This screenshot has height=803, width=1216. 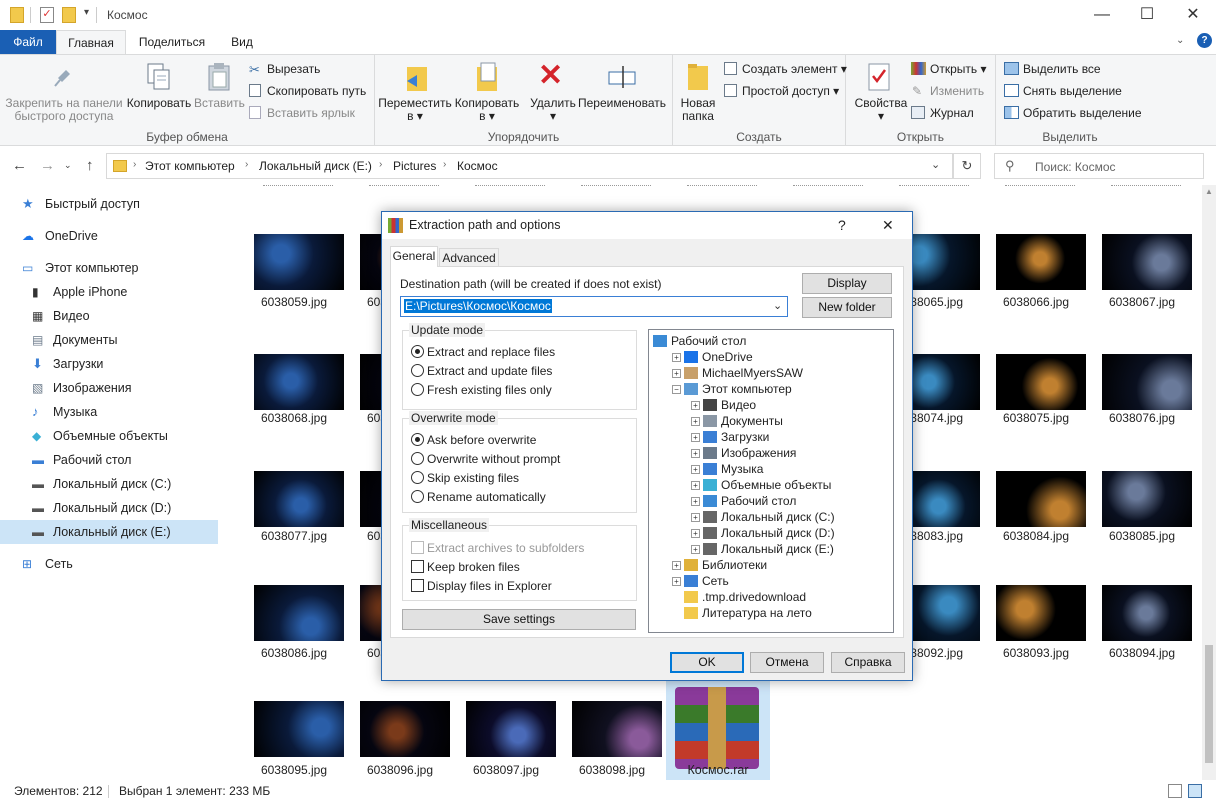 What do you see at coordinates (414, 166) in the screenshot?
I see `breadcrumb-pictures: Pictures` at bounding box center [414, 166].